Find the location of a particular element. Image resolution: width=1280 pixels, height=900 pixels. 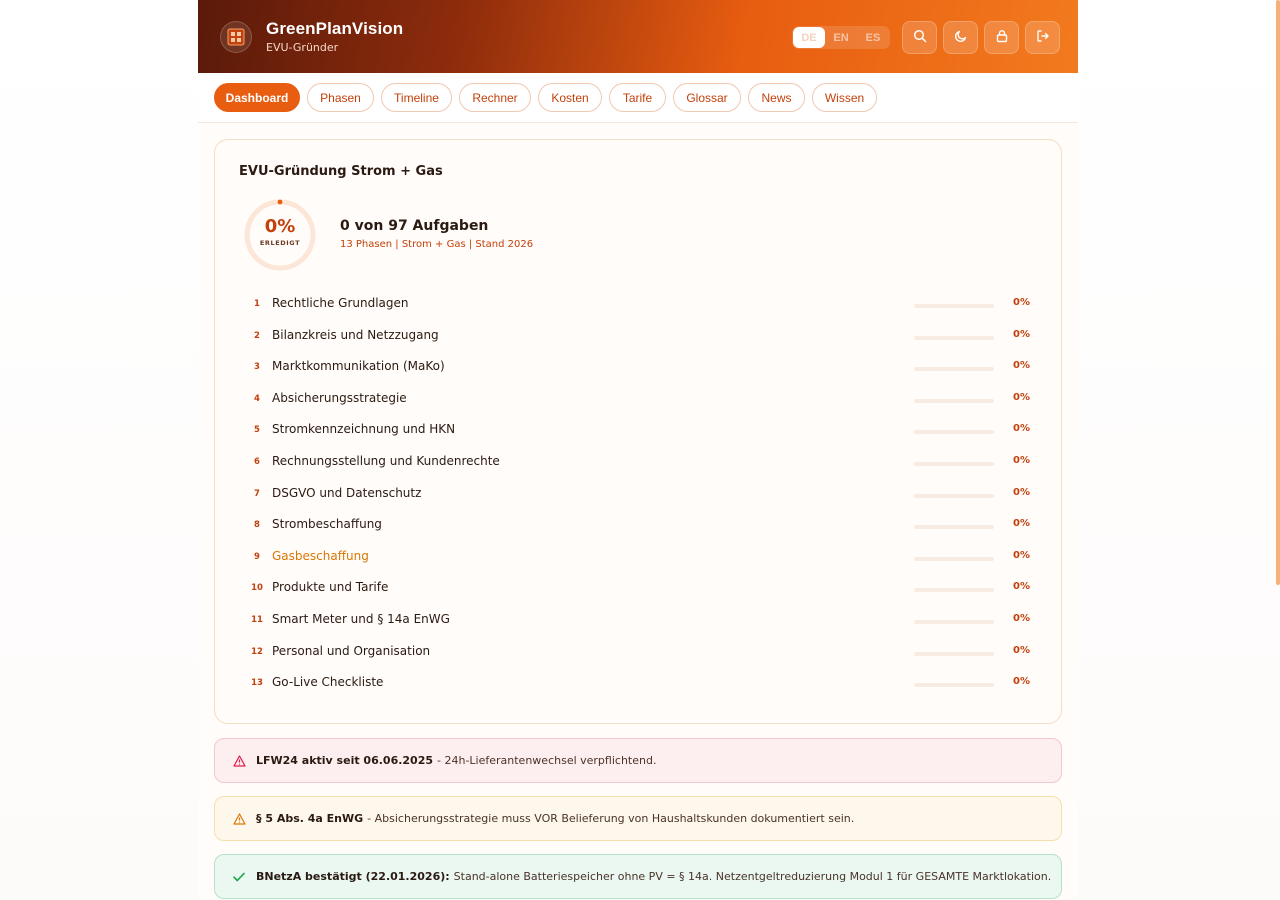

phase-row: 2 Bilanzkreis und Netzzugang 0% is located at coordinates (639, 339).